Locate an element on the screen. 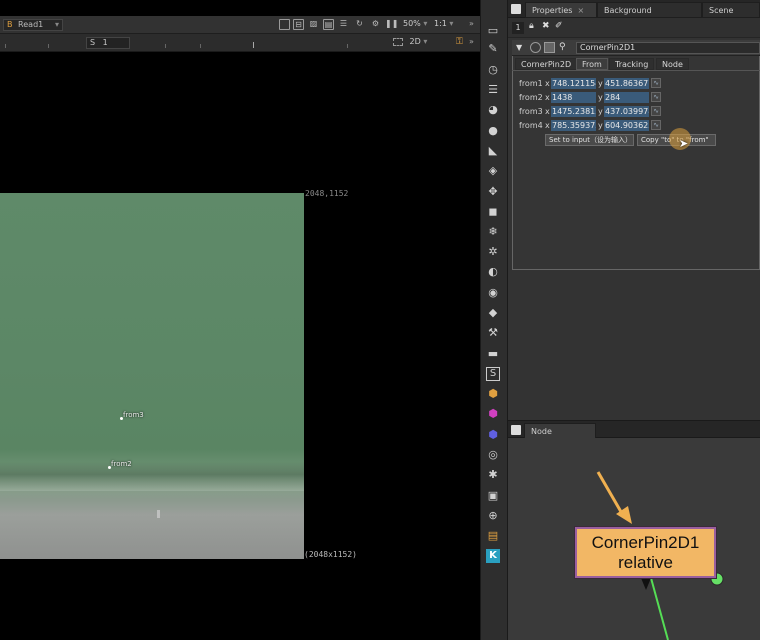 Image resolution: width=760 pixels, height=640 pixels. tab-node-graph: Node Graph× is located at coordinates (560, 437).